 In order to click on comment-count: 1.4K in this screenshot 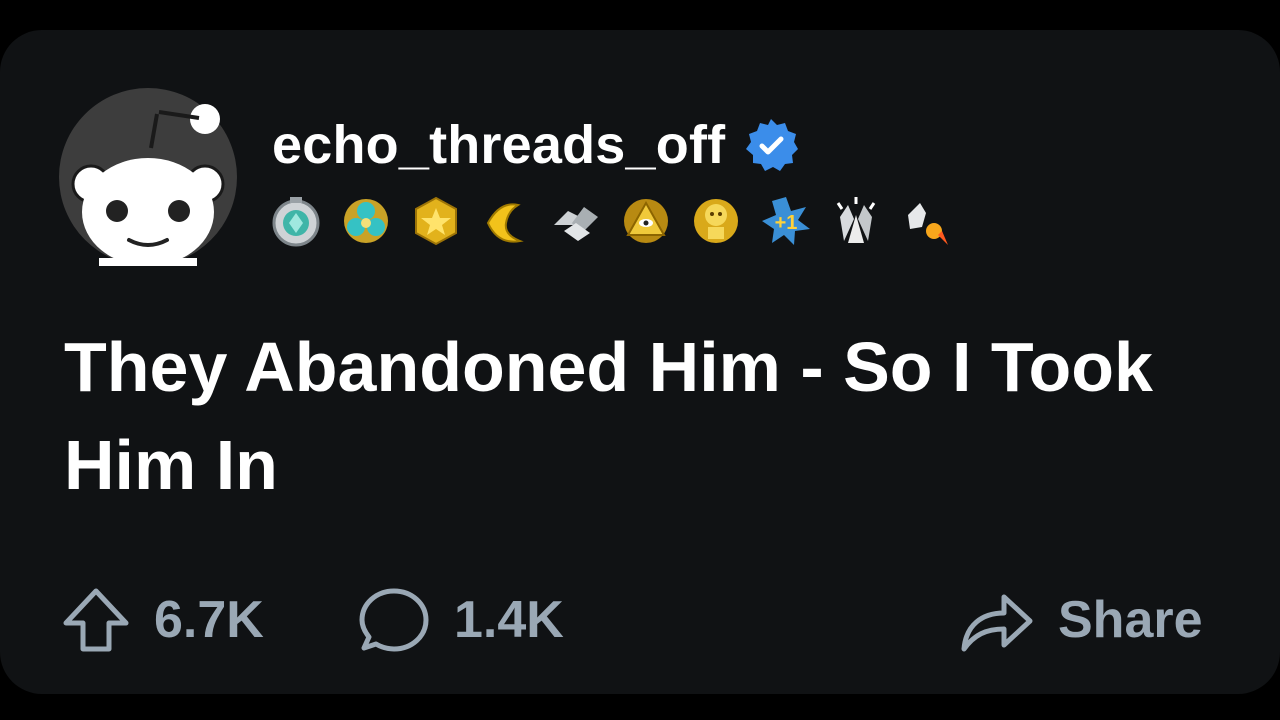, I will do `click(509, 620)`.